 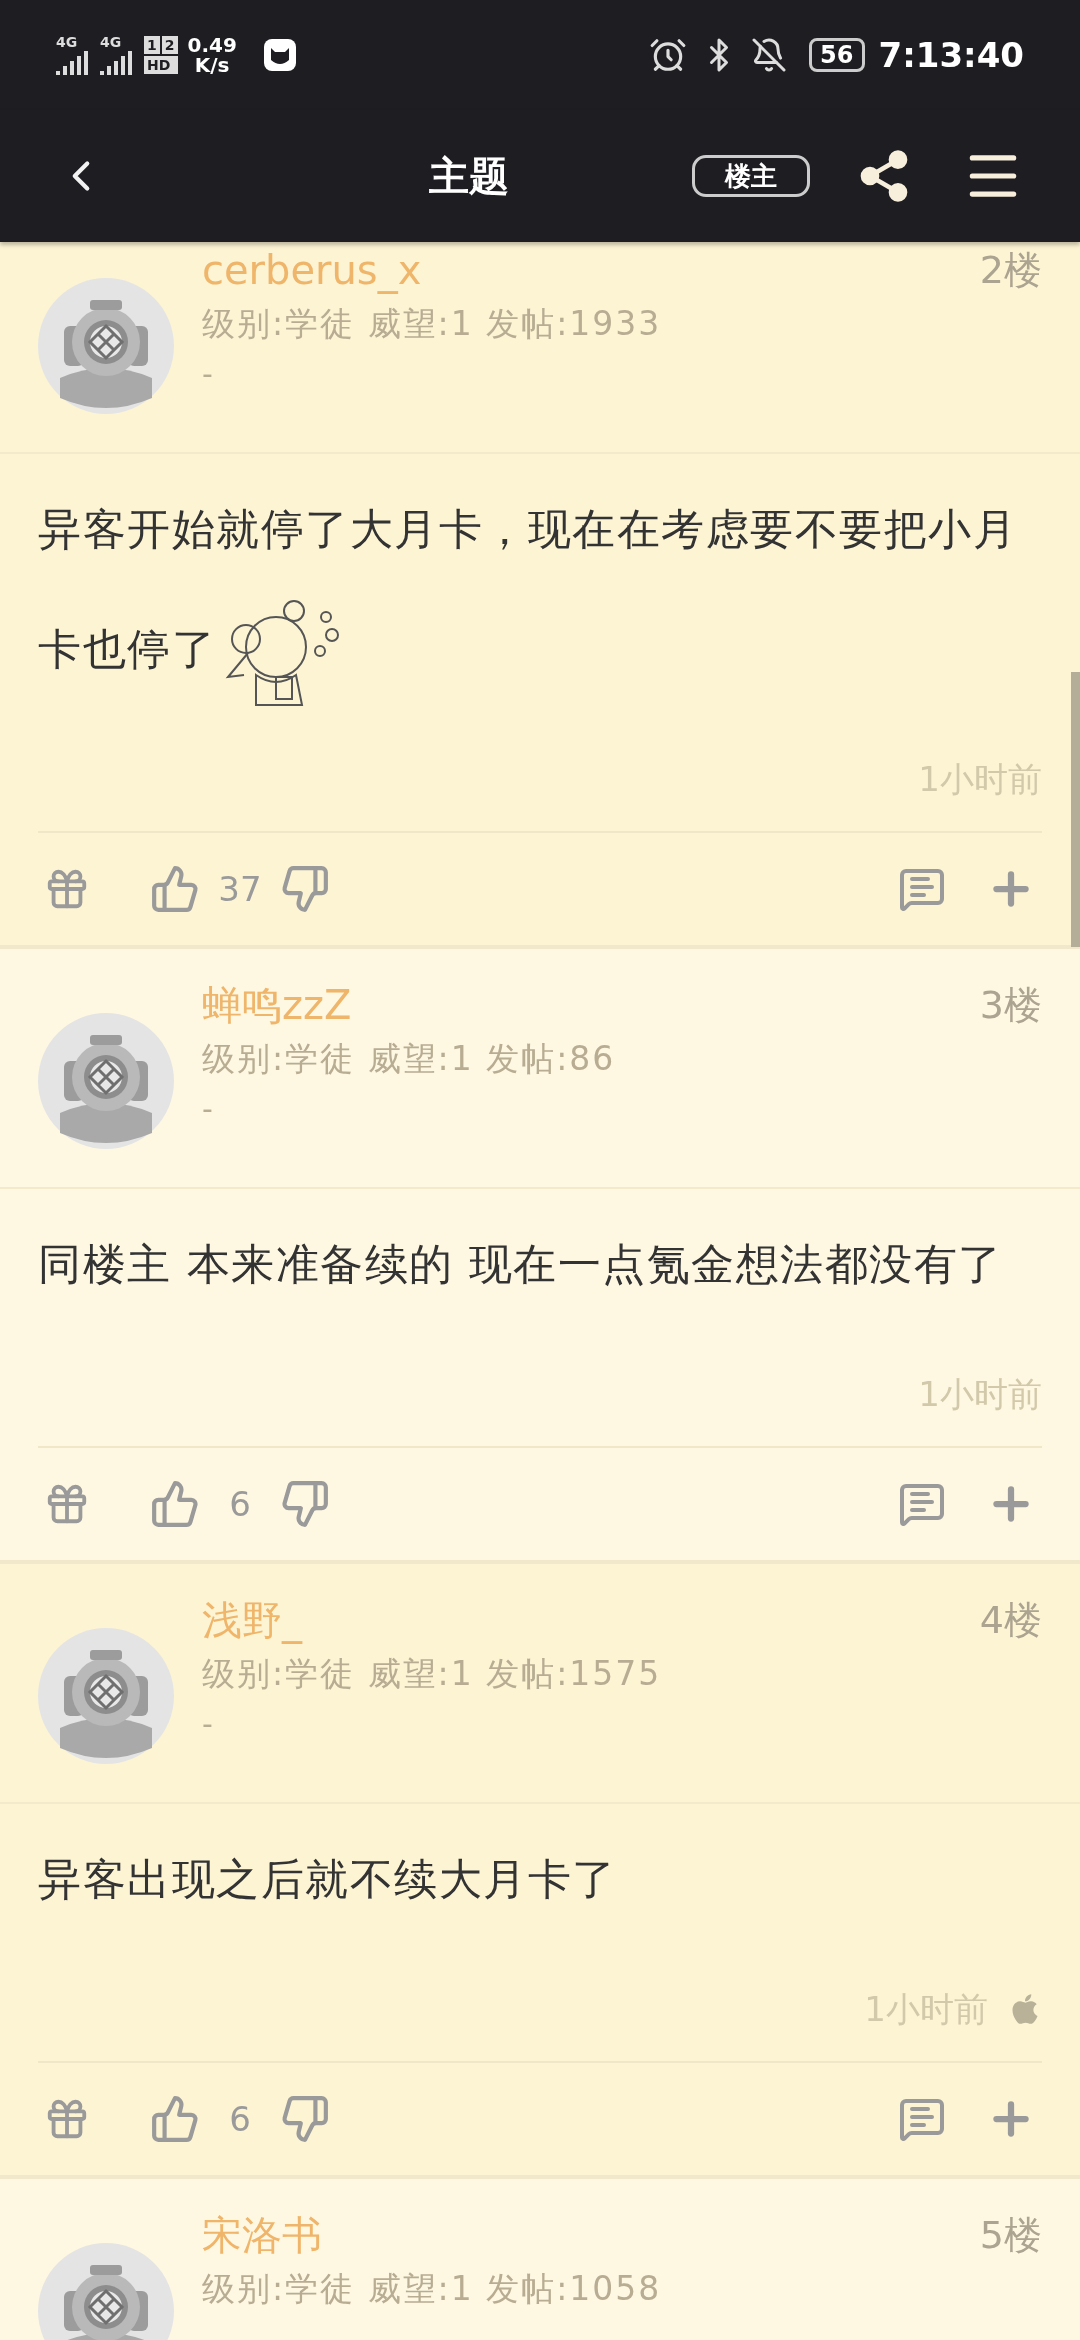 What do you see at coordinates (432, 324) in the screenshot?
I see `user-stats: 级别:学徒 威望:1 发帖:1933` at bounding box center [432, 324].